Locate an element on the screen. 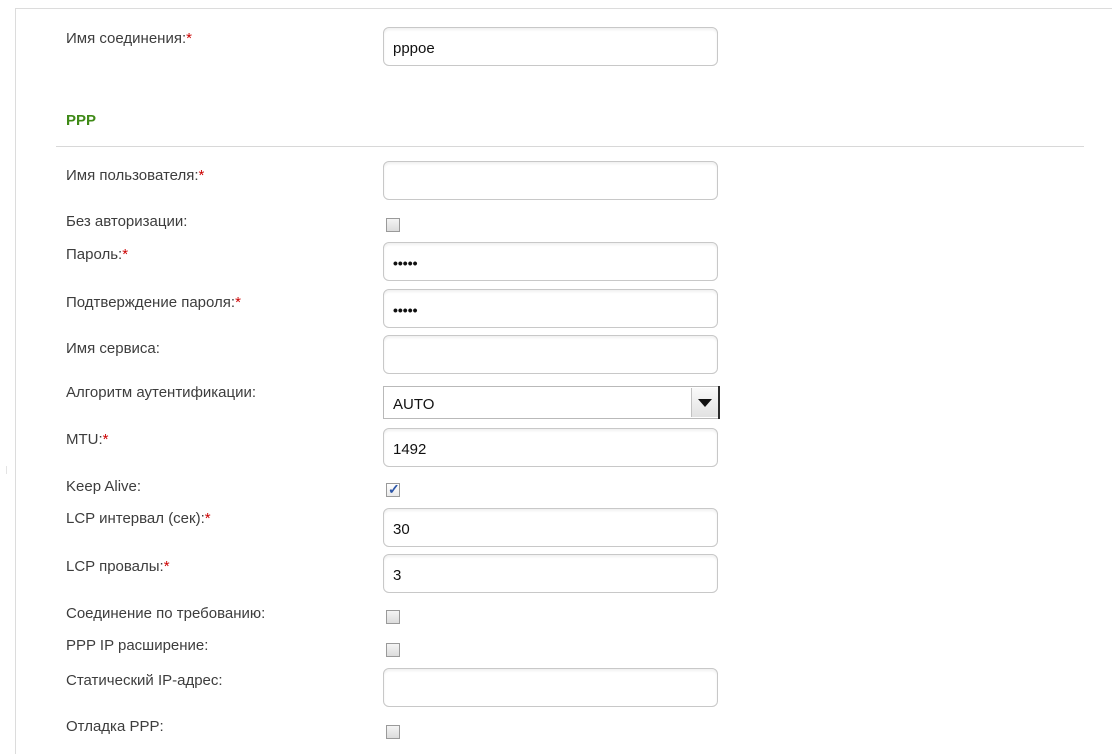 This screenshot has height=754, width=1112. chevron-down-icon is located at coordinates (705, 403).